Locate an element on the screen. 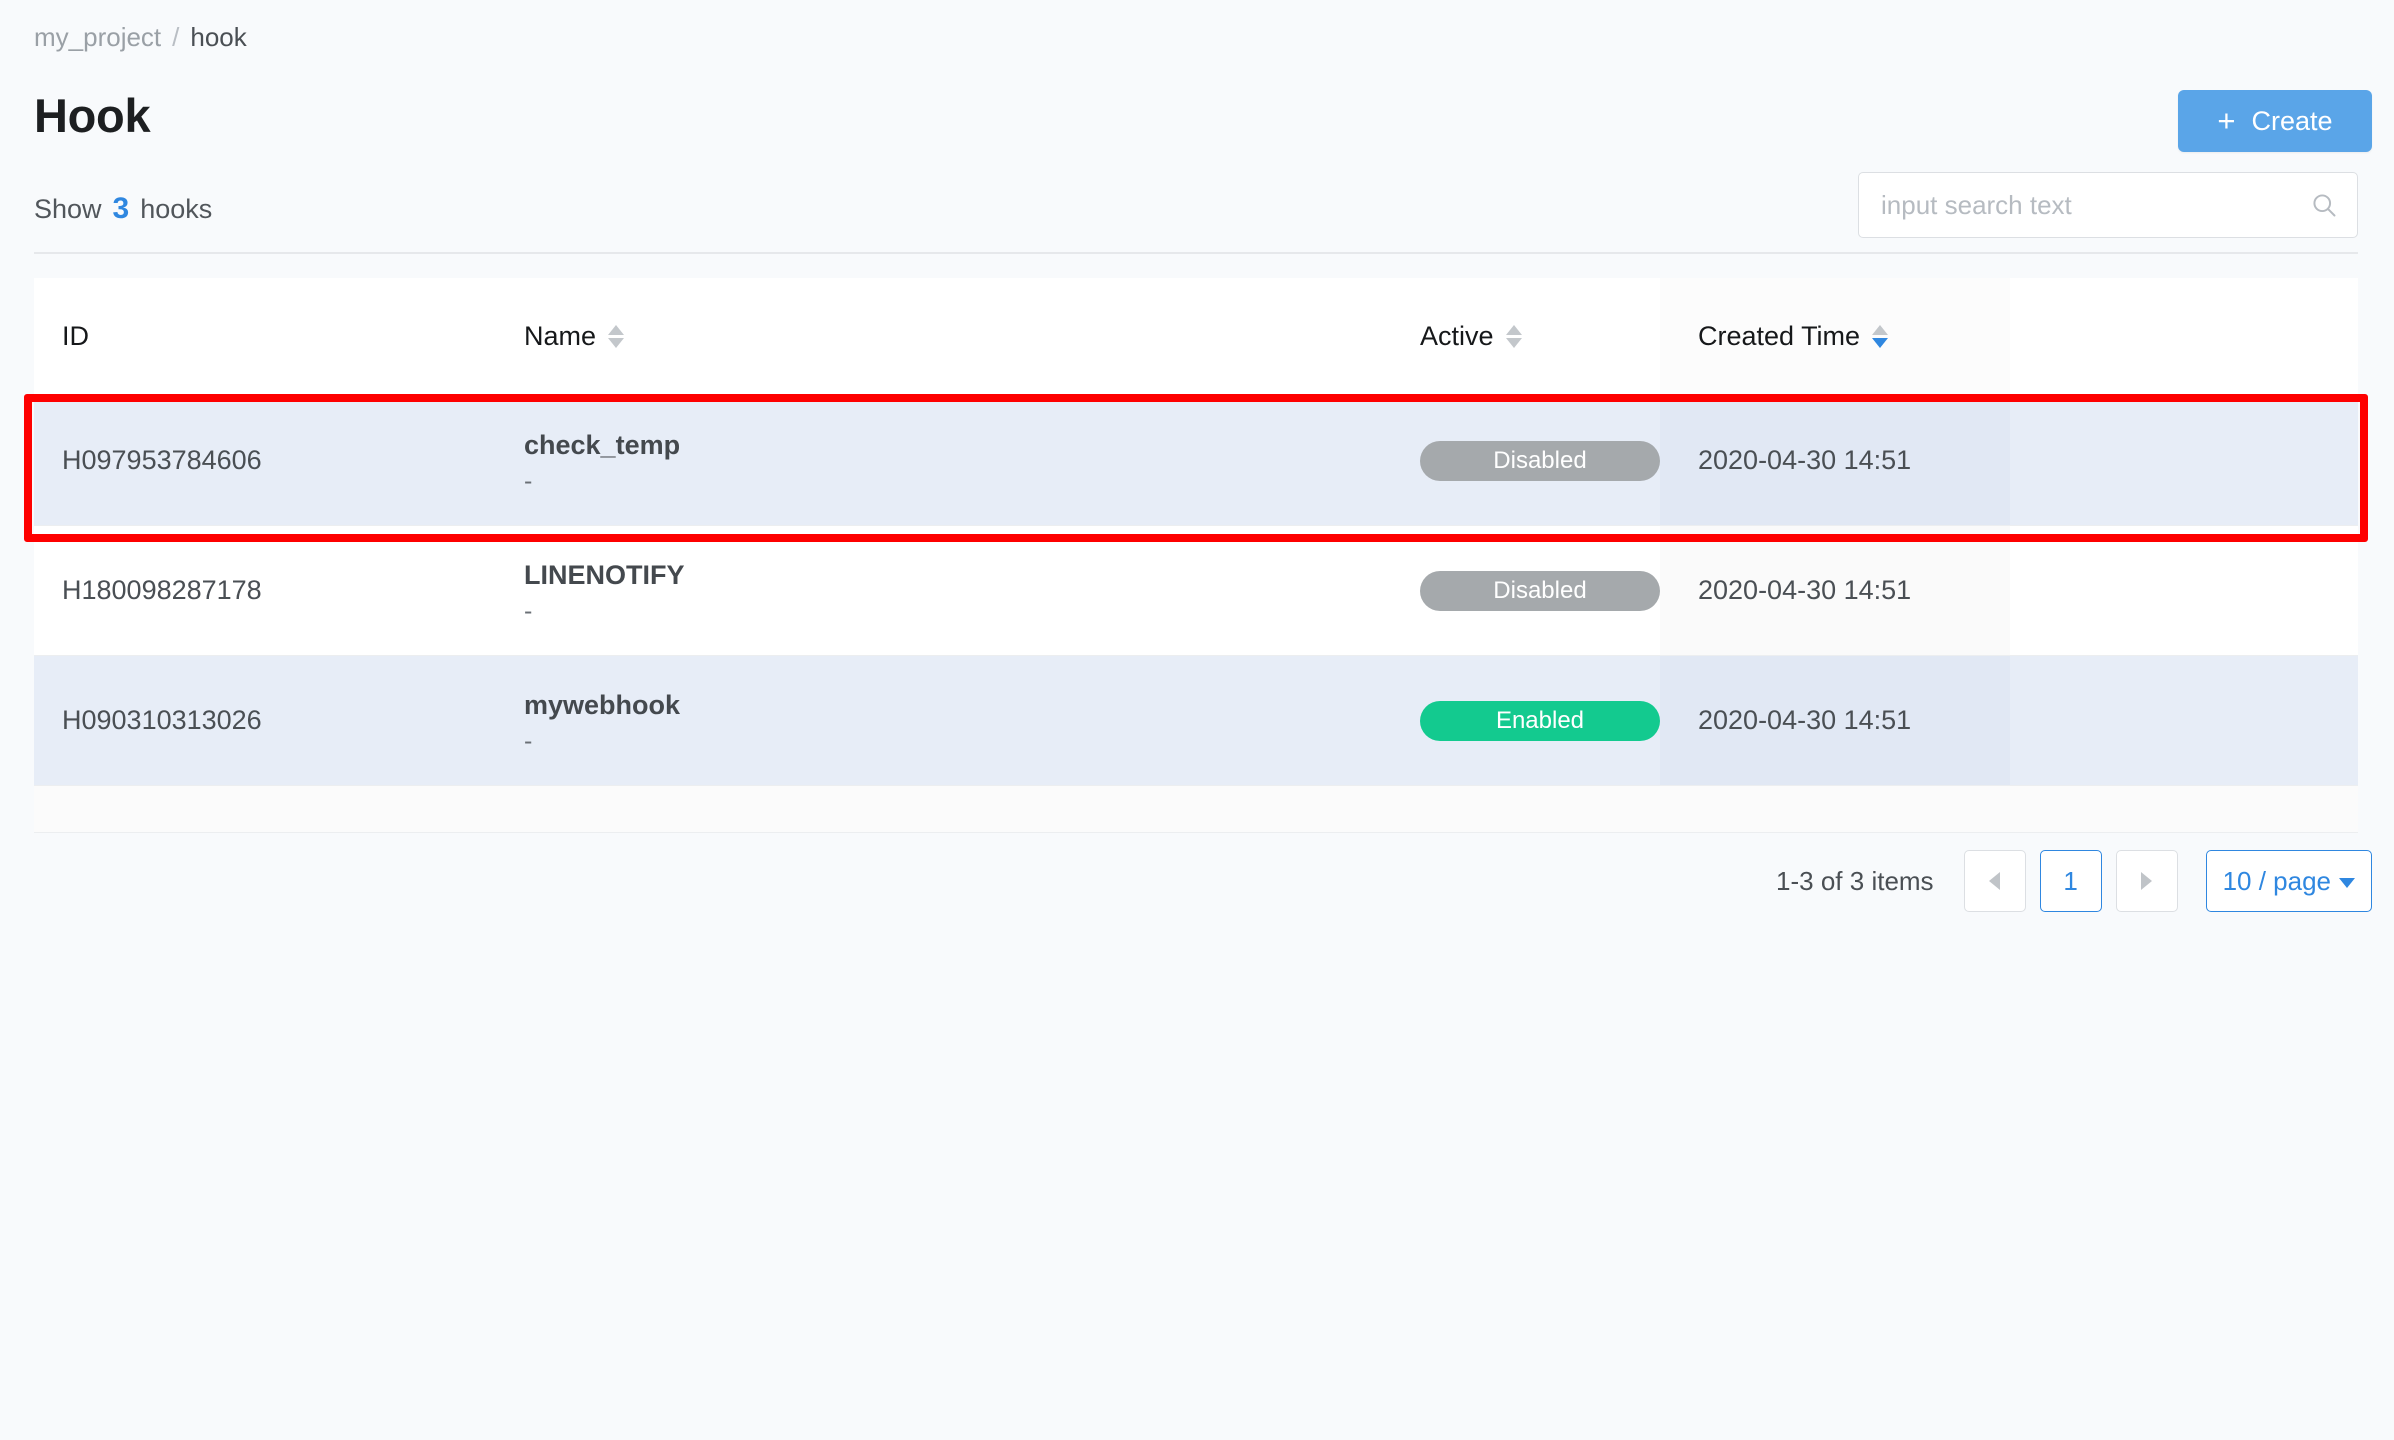 The width and height of the screenshot is (2394, 1440). search-box is located at coordinates (2108, 205).